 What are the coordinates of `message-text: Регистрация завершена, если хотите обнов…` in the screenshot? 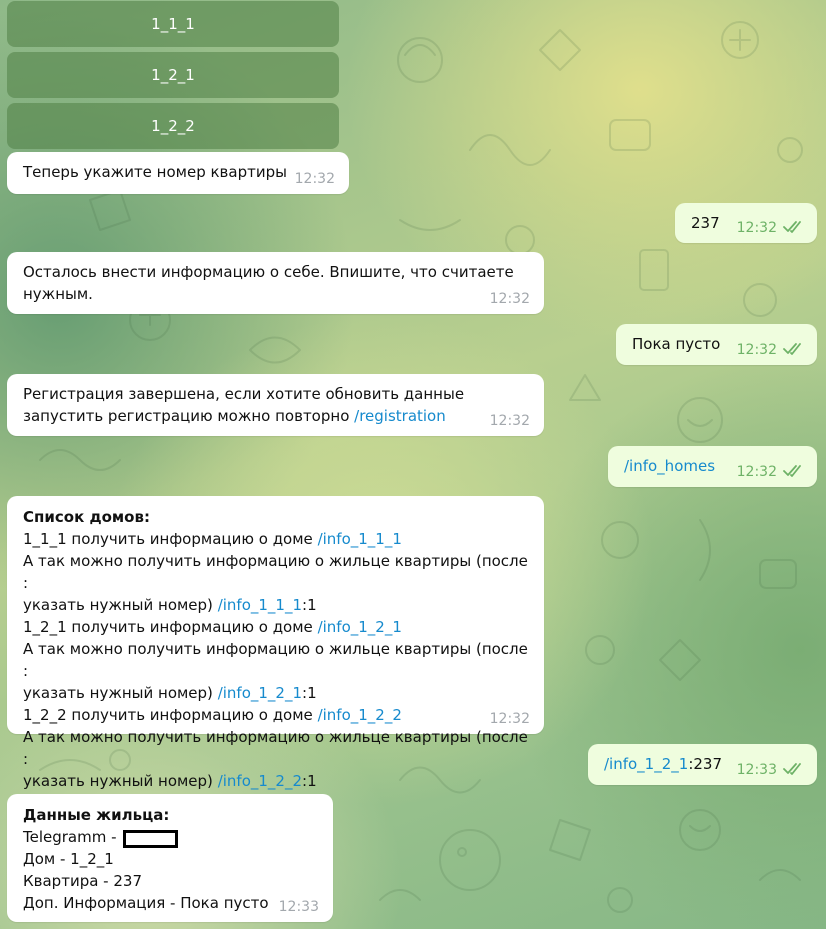 It's located at (244, 394).